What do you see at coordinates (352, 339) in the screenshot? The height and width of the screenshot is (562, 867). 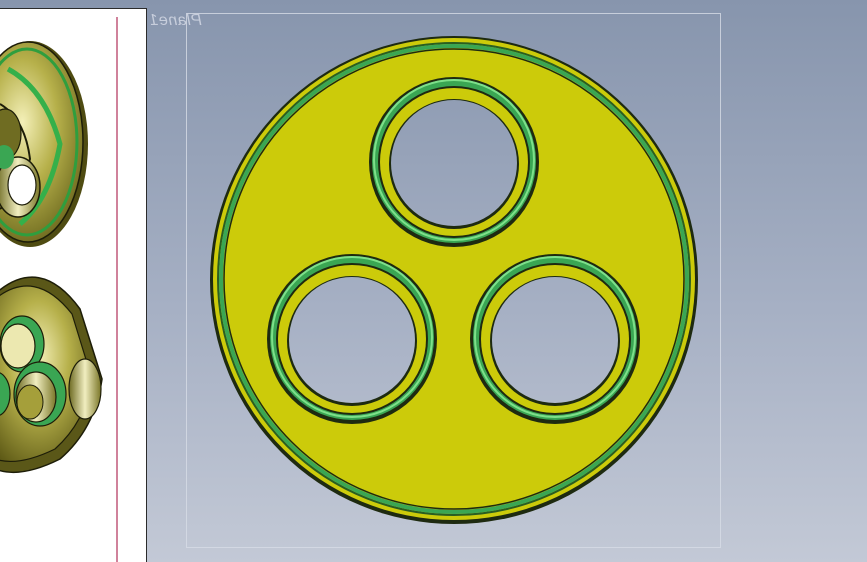 I see `hole-bottom-left` at bounding box center [352, 339].